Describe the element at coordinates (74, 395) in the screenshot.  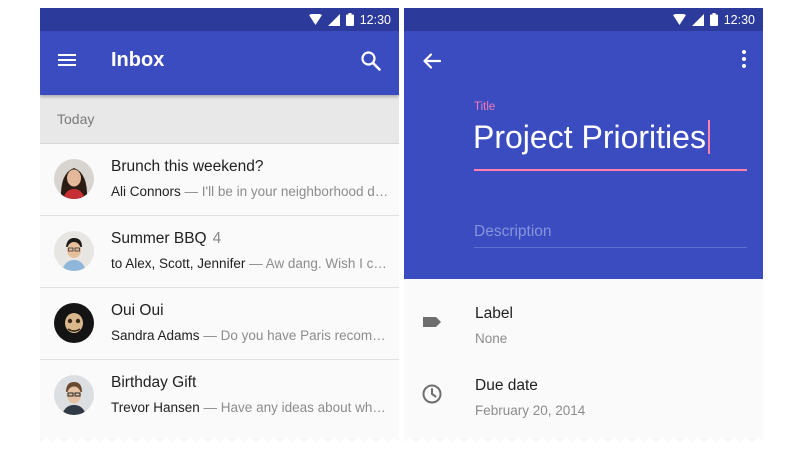
I see `avatar-trevor-hansen` at that location.